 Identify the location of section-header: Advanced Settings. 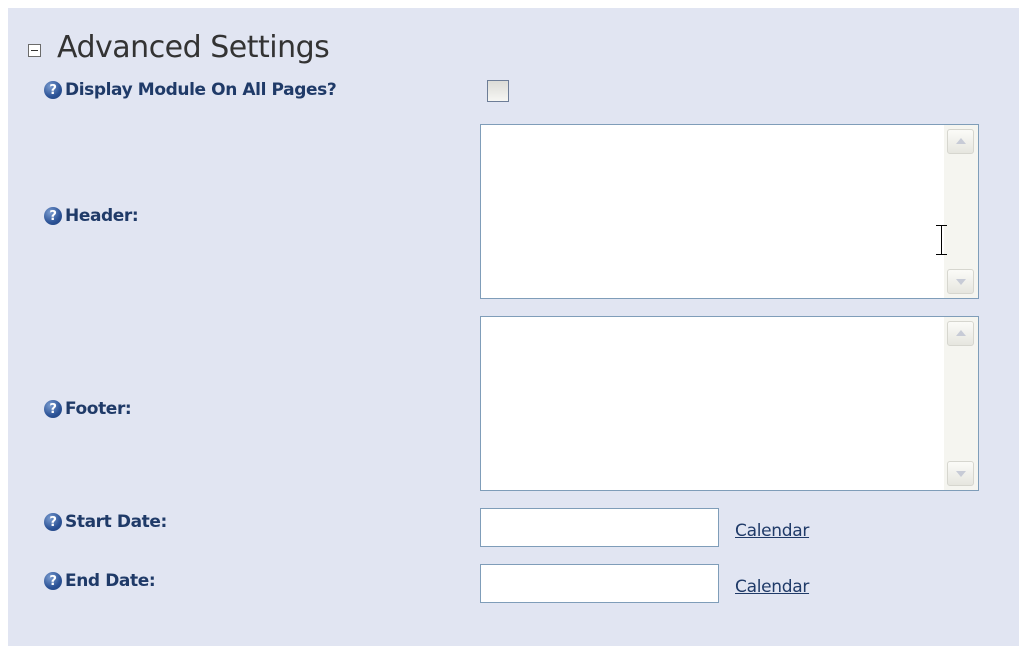
(179, 47).